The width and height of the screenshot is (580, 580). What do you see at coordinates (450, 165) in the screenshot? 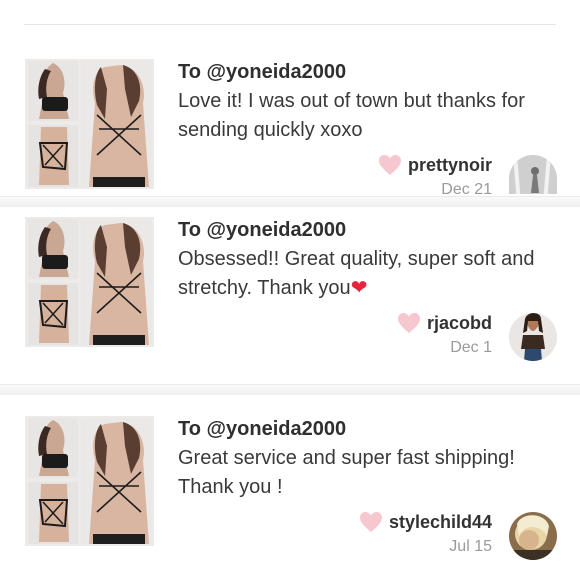
I see `reviewer-username: prettynoir` at bounding box center [450, 165].